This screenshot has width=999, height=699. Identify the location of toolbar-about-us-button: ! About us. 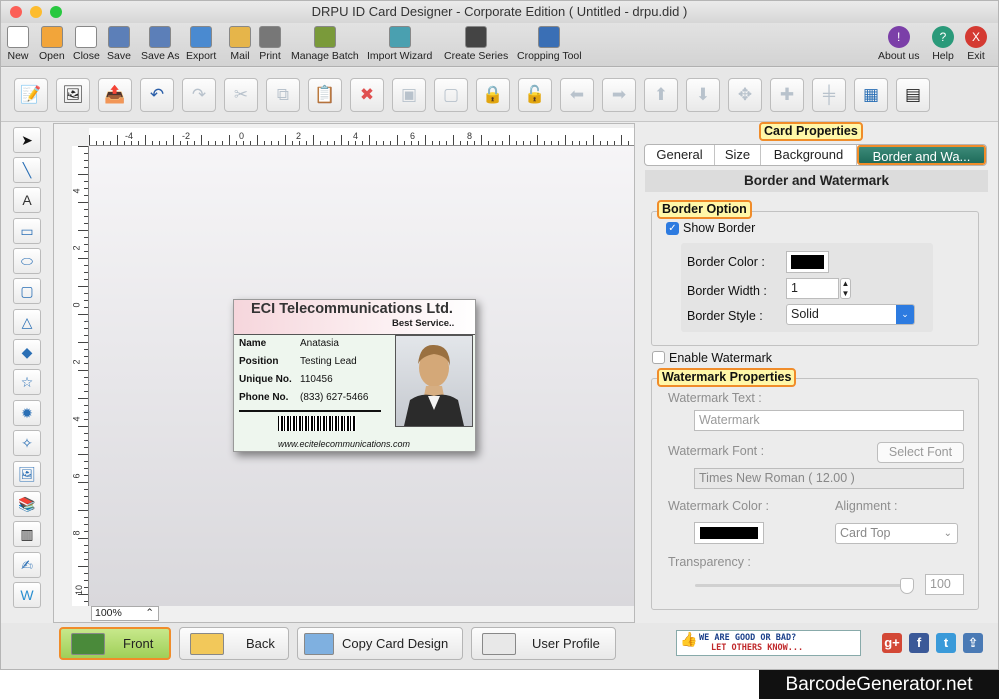
(898, 45).